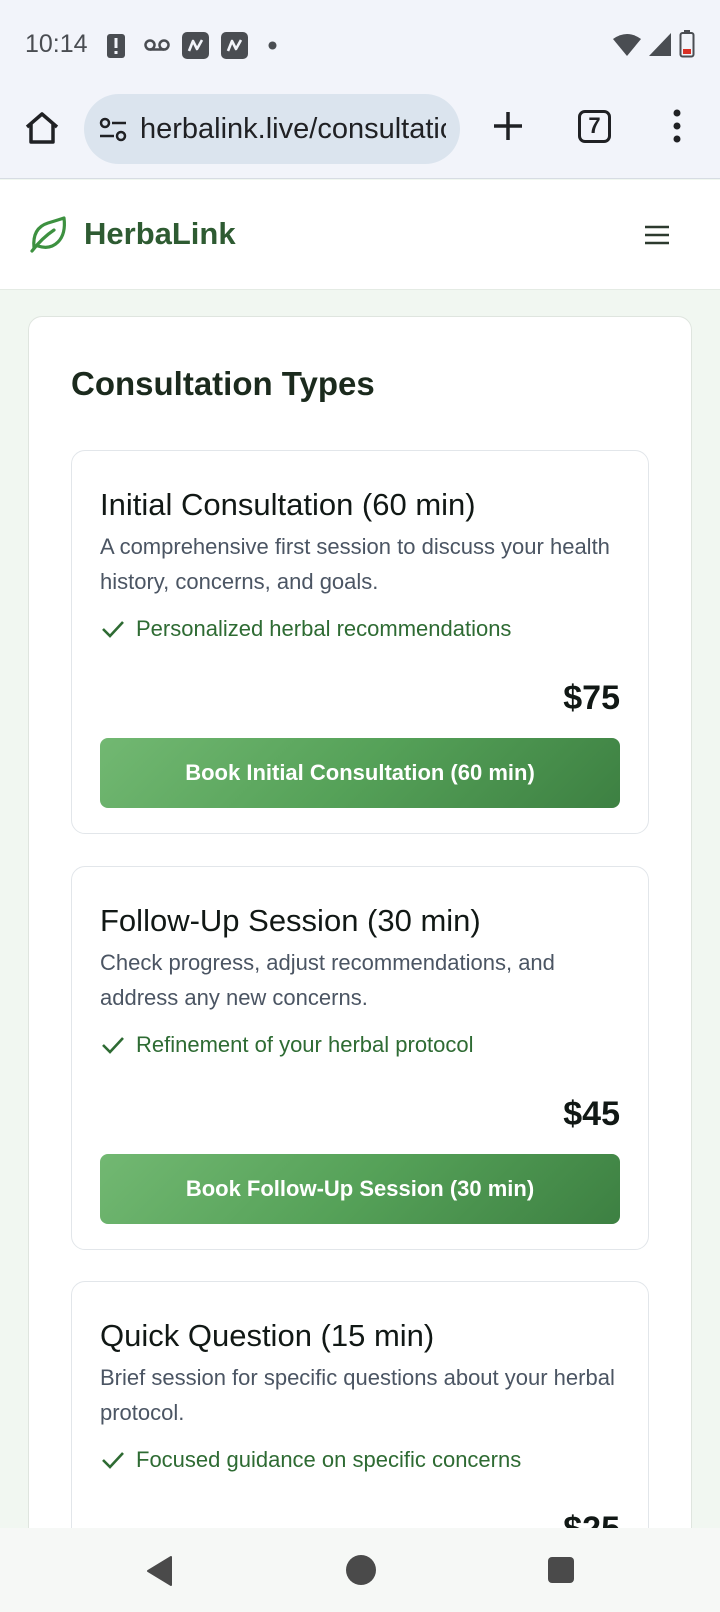 The height and width of the screenshot is (1612, 720). I want to click on home-circle-icon, so click(361, 1570).